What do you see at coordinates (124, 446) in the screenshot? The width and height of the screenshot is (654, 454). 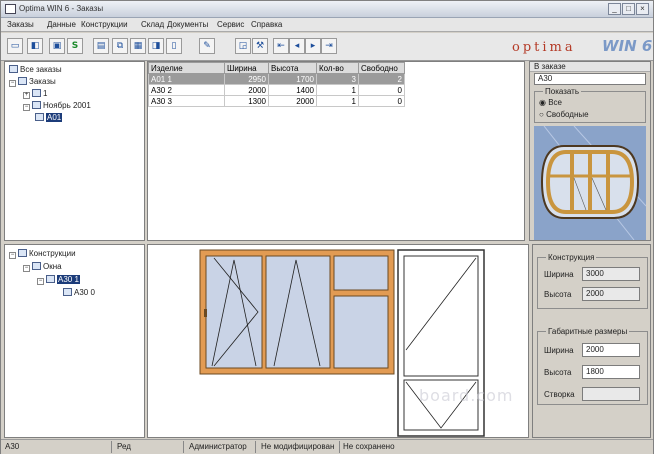 I see `status-mode: Ред` at bounding box center [124, 446].